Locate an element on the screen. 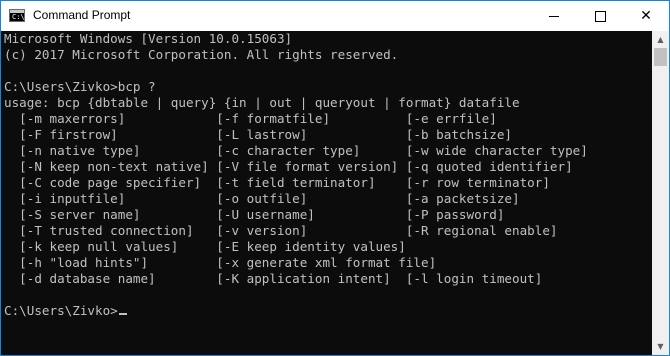 This screenshot has height=356, width=670. cmd-icon: C:\ is located at coordinates (17, 15).